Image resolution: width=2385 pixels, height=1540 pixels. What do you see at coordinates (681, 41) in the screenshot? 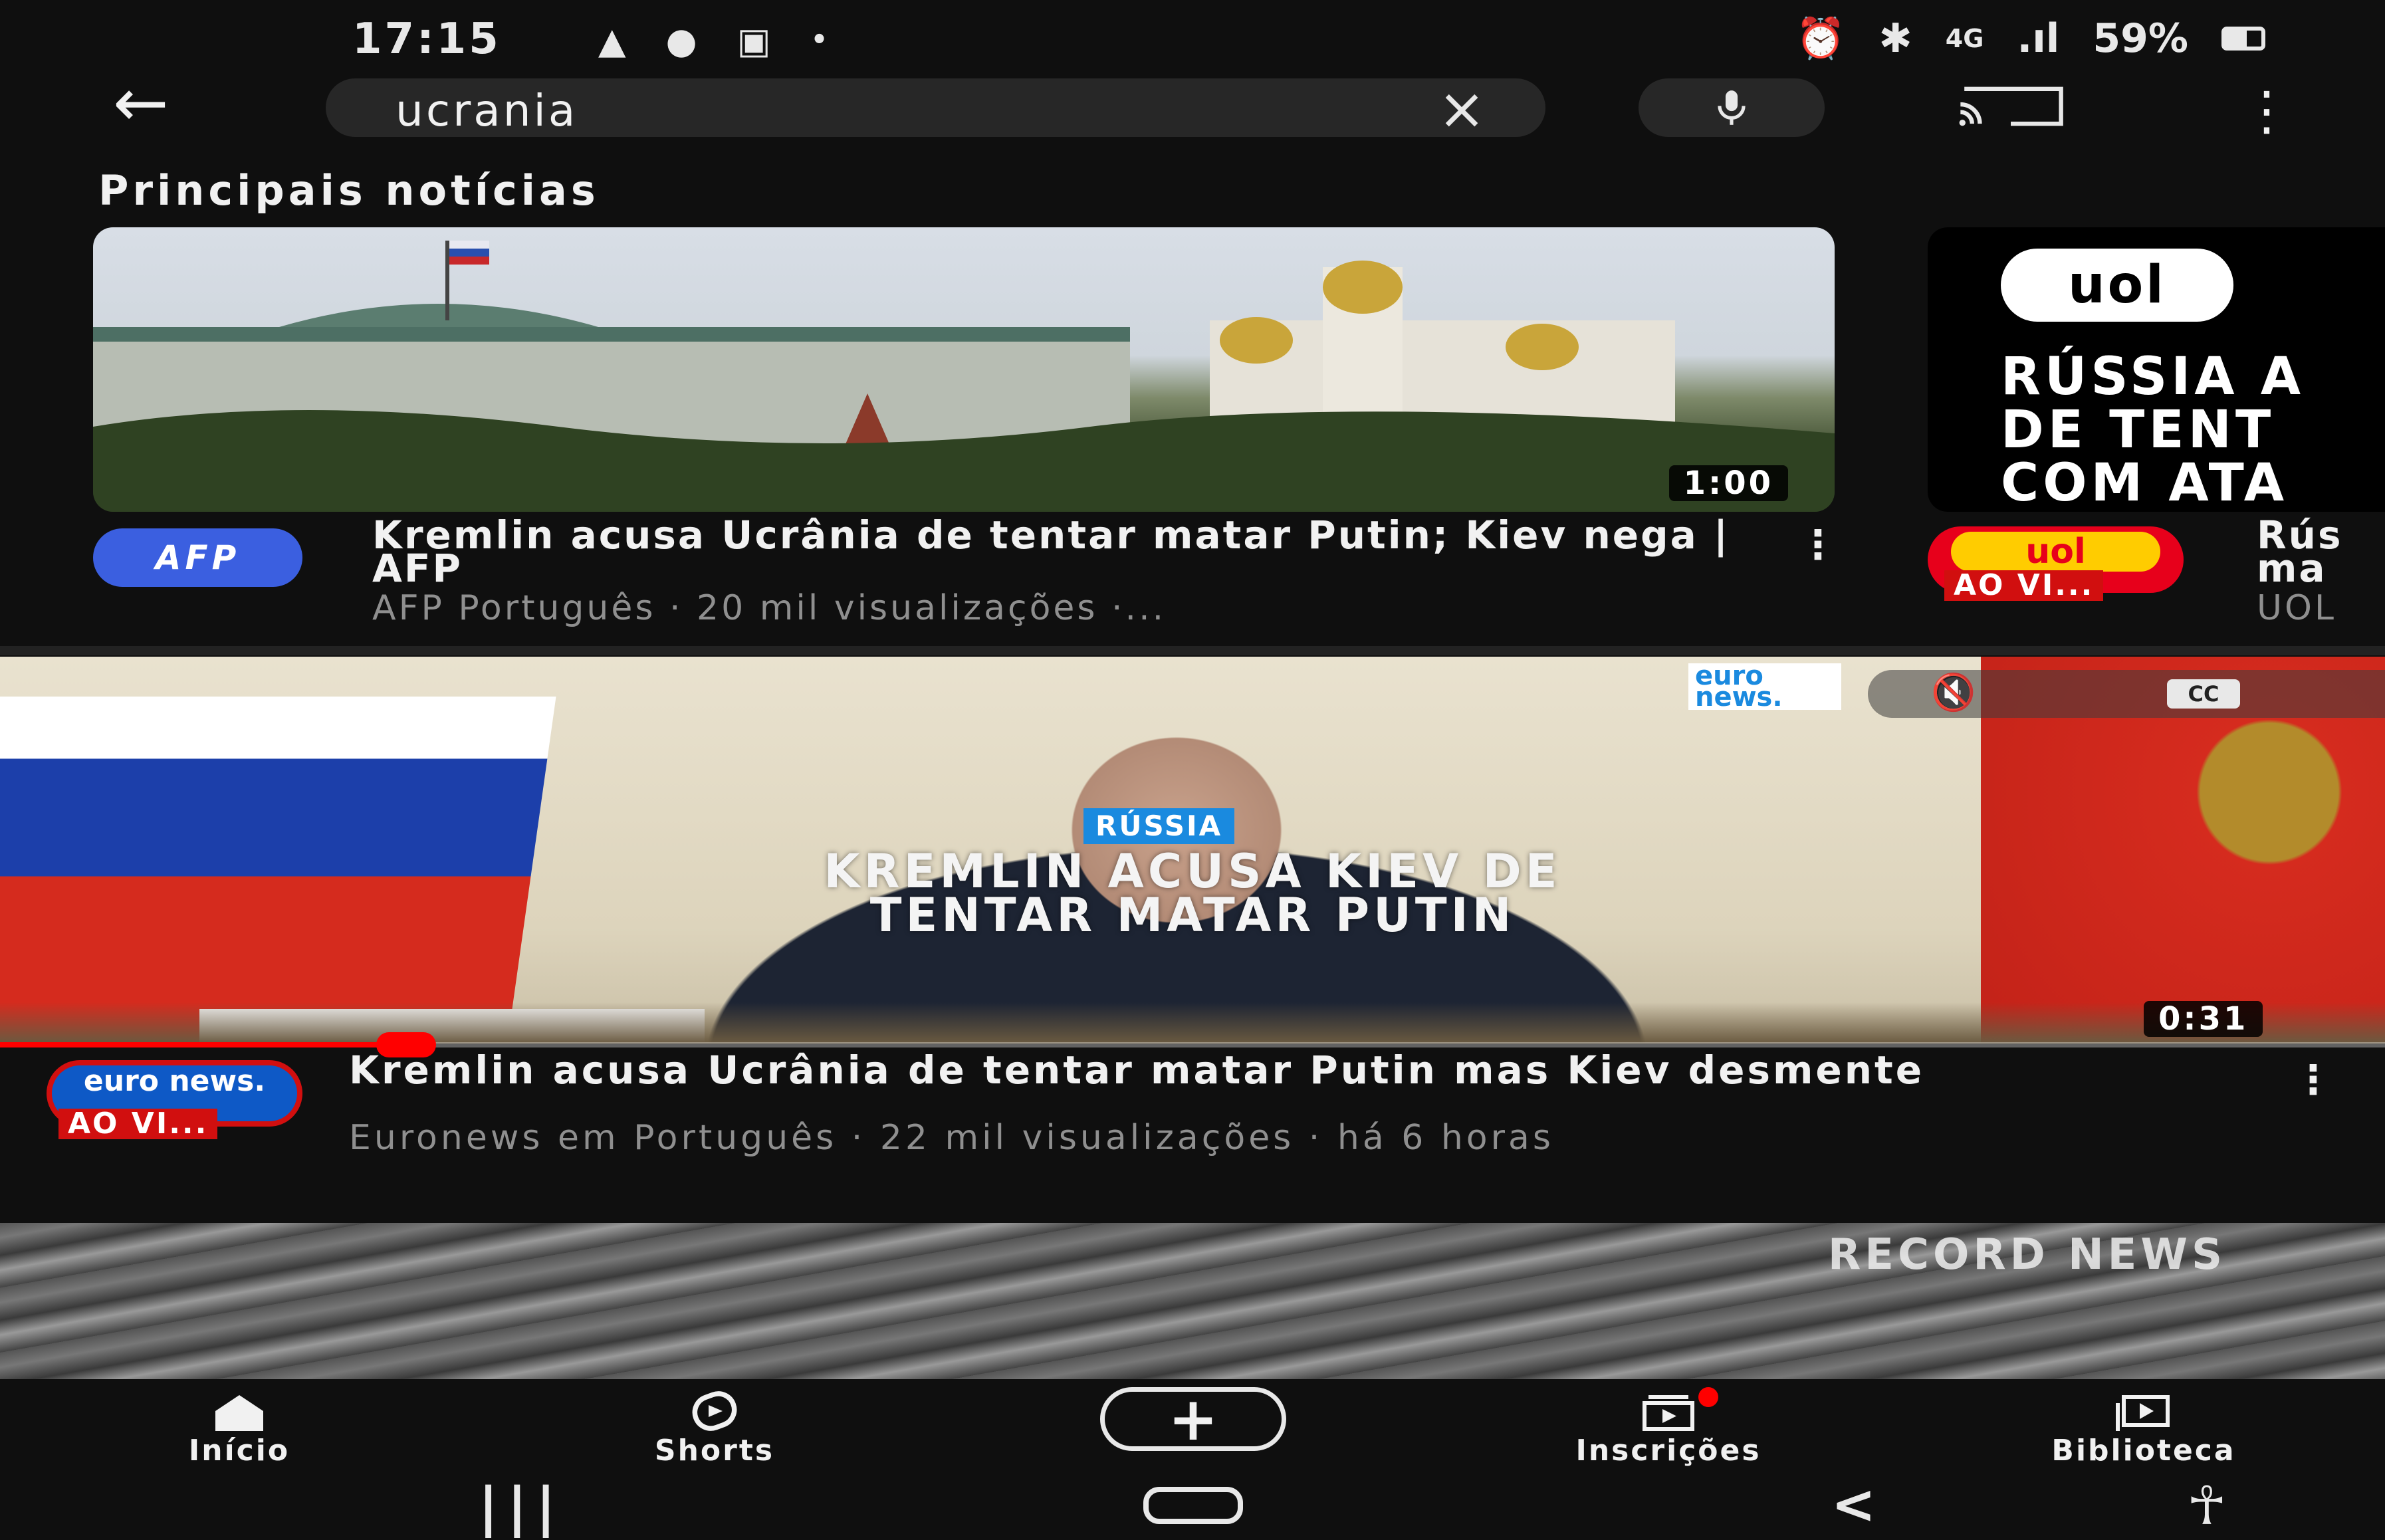
I see `messenger-icon: ●` at bounding box center [681, 41].